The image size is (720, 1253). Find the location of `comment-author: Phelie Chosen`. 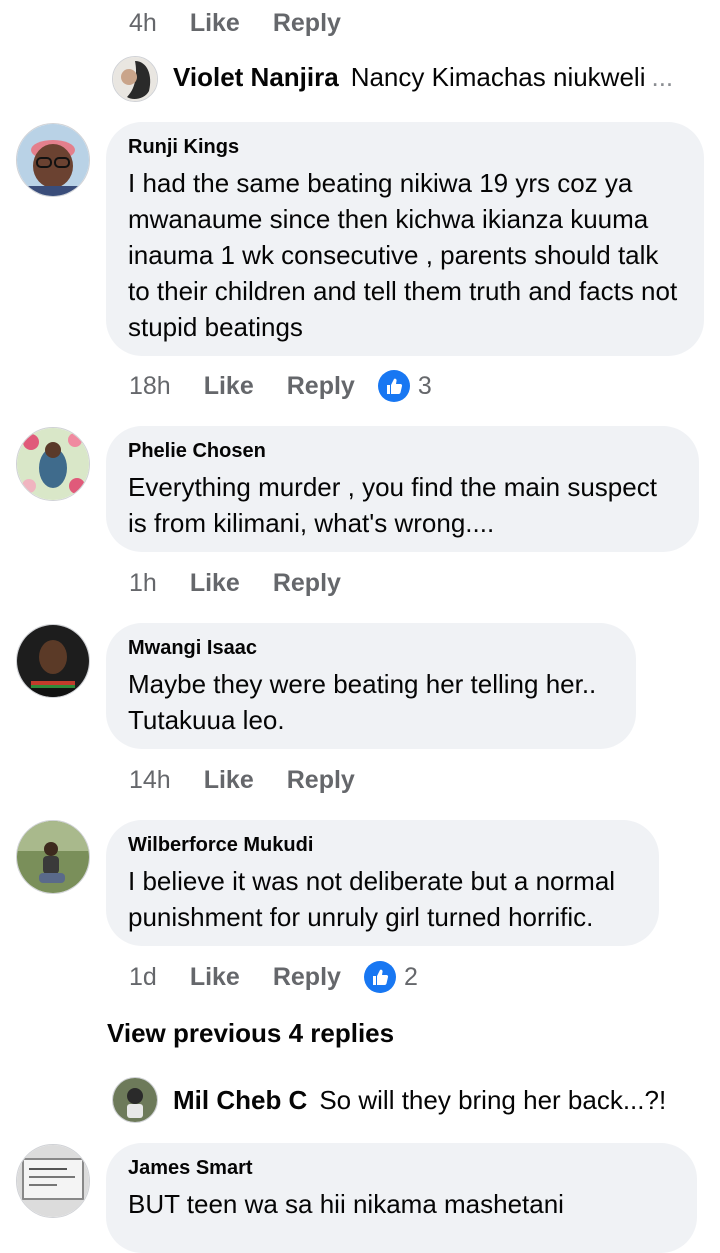

comment-author: Phelie Chosen is located at coordinates (402, 451).